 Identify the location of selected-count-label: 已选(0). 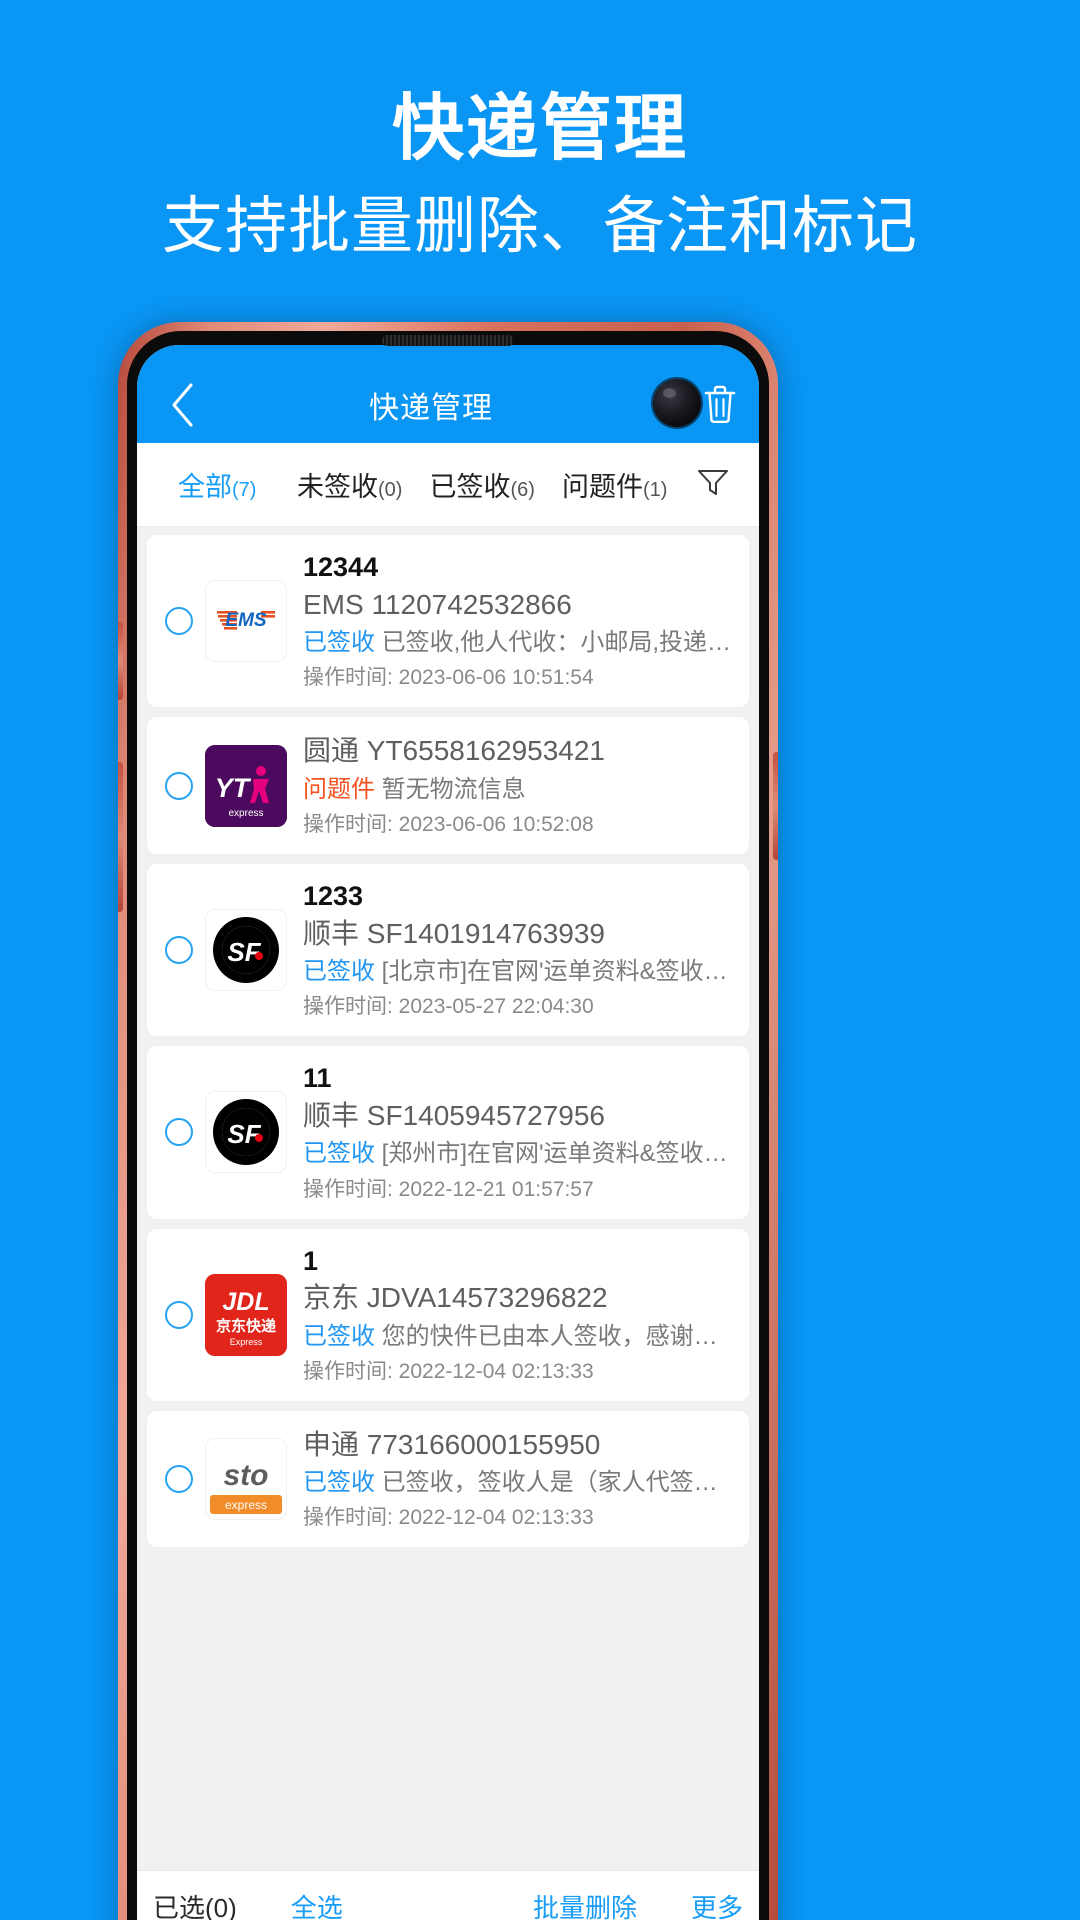
(195, 1906).